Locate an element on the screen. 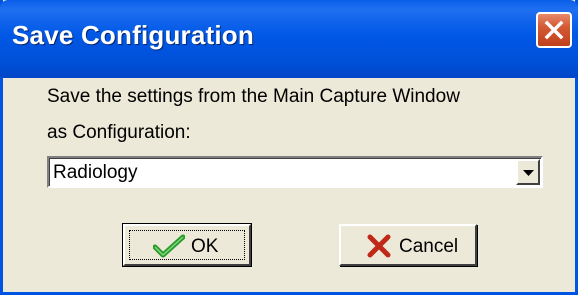 Image resolution: width=578 pixels, height=295 pixels. ok-button-label: OK is located at coordinates (205, 246).